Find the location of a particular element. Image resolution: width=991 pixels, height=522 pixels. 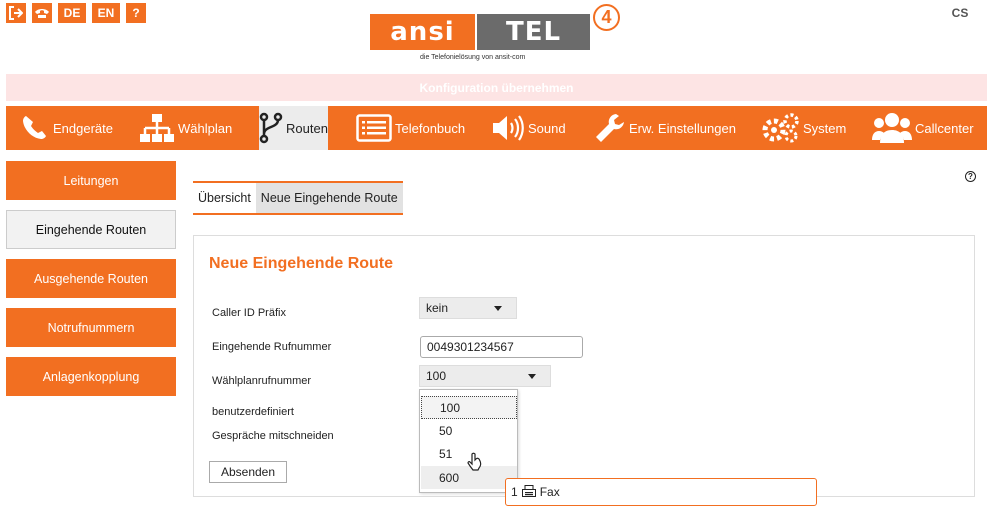

nav-label: Sound is located at coordinates (547, 128).